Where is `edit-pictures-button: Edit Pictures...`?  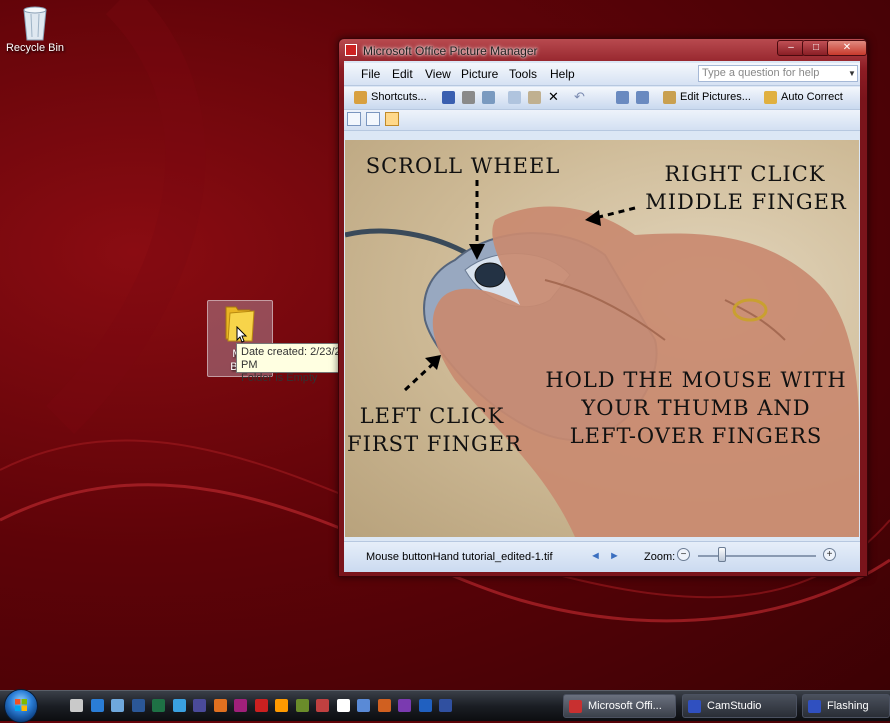 edit-pictures-button: Edit Pictures... is located at coordinates (715, 97).